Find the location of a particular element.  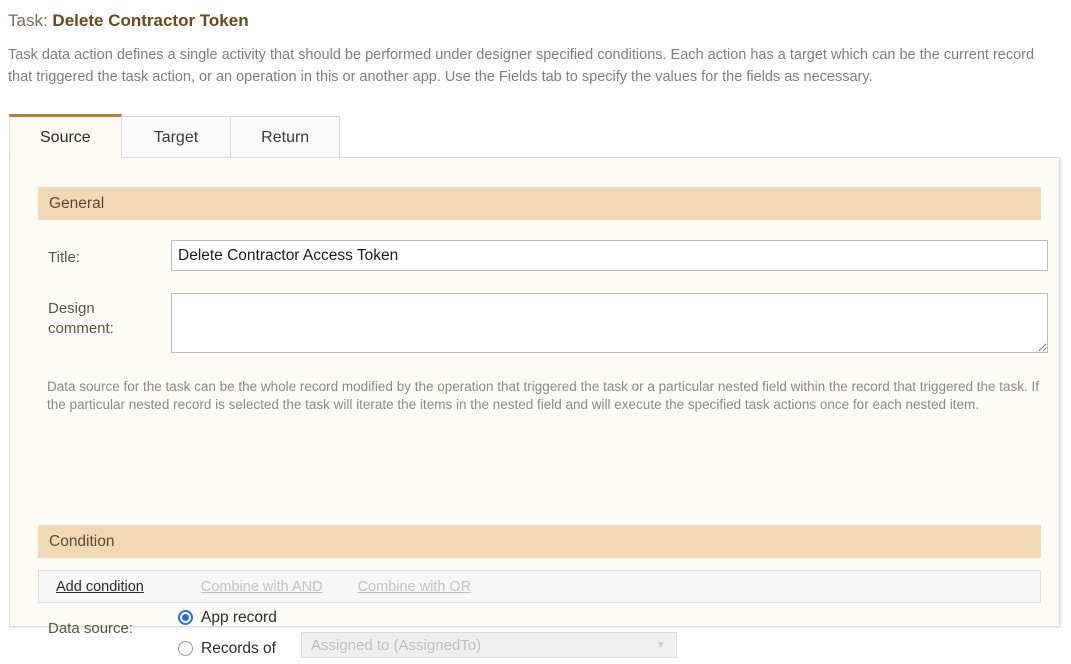

radio-app-record-icon is located at coordinates (185, 617).